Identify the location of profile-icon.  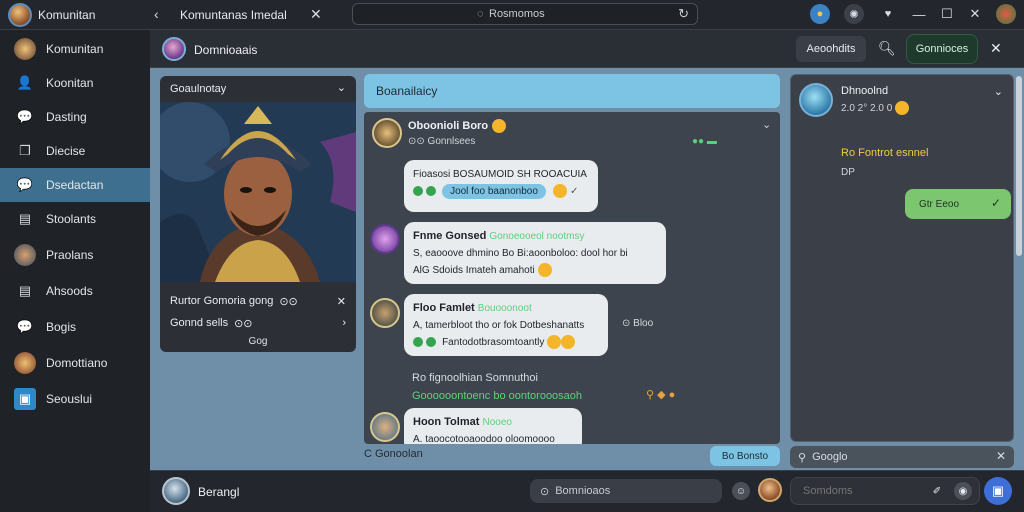
(1006, 14).